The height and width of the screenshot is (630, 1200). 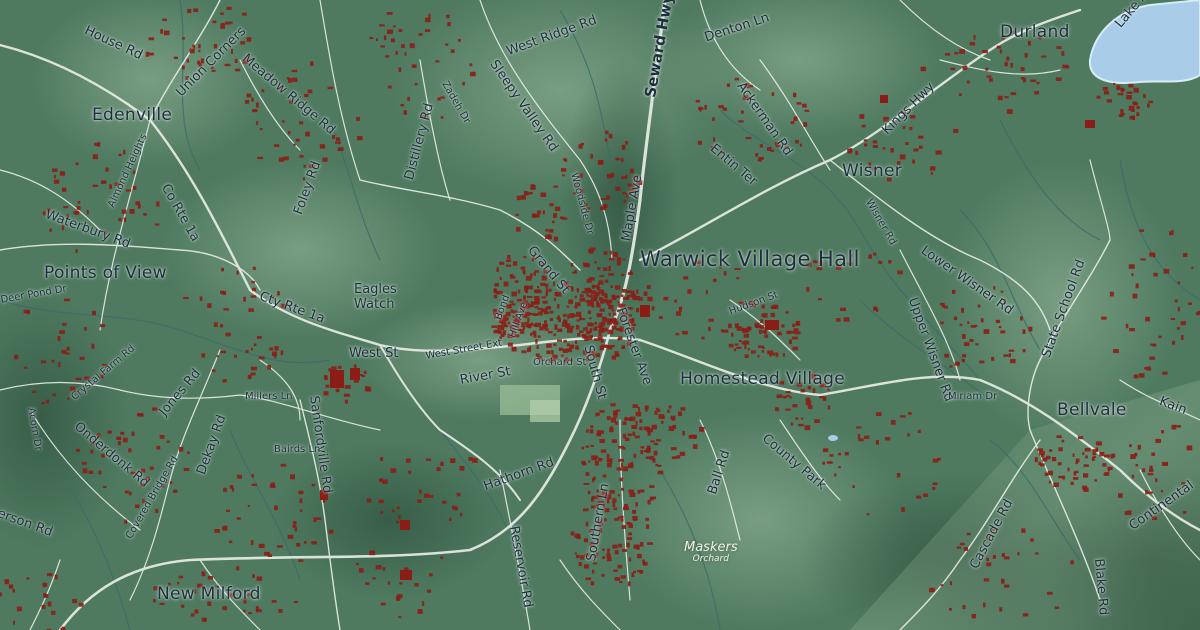 I want to click on place-label-new-milford: New Milford, so click(x=209, y=594).